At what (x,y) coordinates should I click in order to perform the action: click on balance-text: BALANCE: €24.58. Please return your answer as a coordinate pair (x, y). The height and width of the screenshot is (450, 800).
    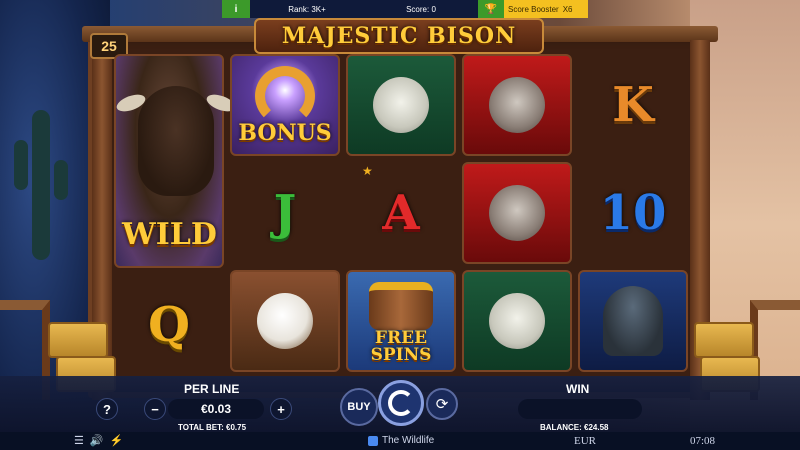
    Looking at the image, I should click on (574, 427).